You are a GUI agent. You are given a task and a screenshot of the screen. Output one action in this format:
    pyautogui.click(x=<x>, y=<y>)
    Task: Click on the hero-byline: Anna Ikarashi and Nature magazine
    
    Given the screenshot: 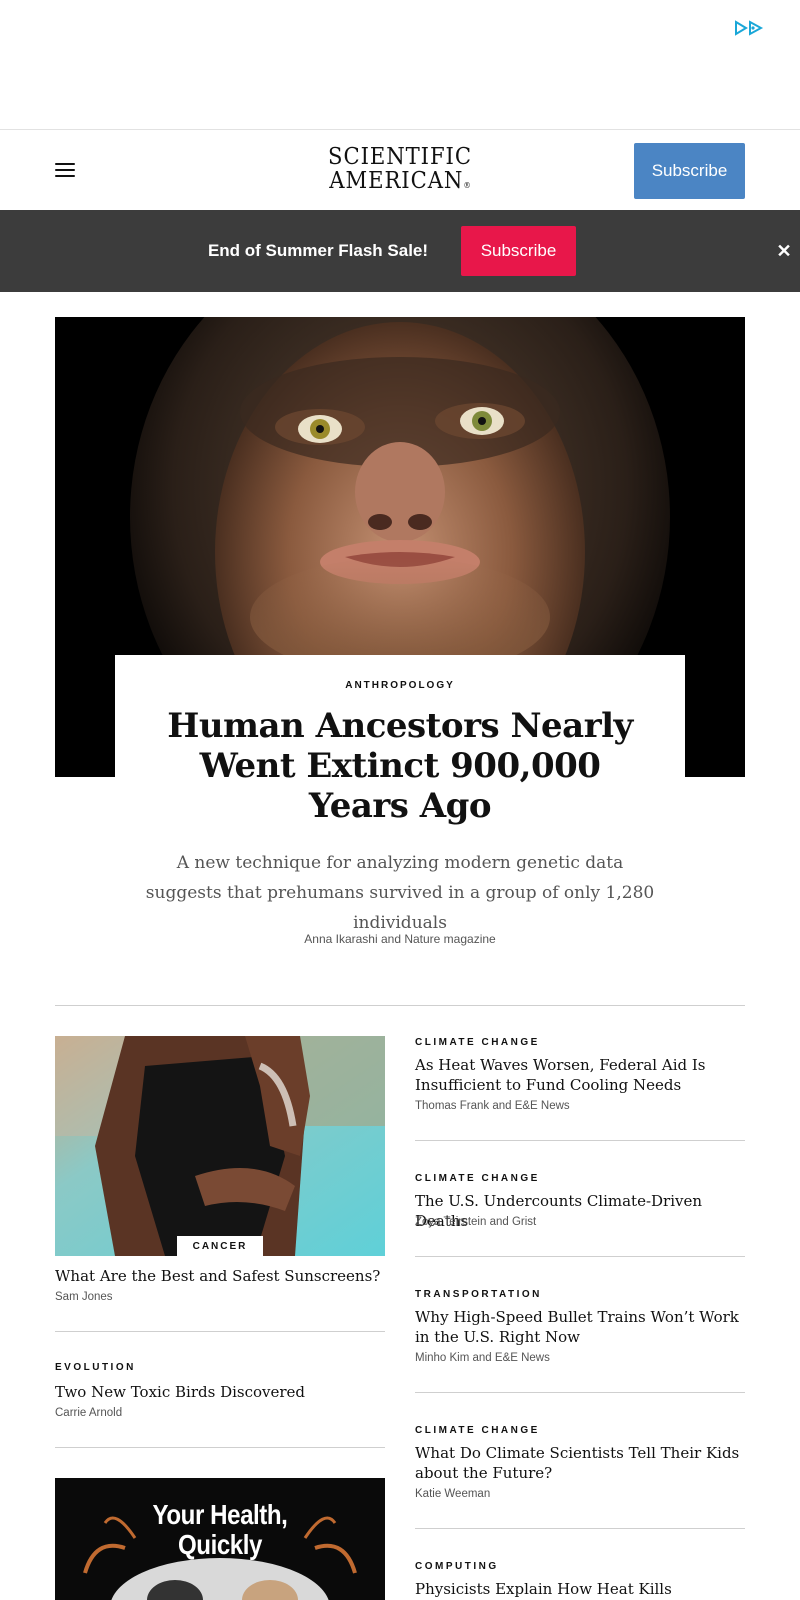 What is the action you would take?
    pyautogui.click(x=400, y=939)
    